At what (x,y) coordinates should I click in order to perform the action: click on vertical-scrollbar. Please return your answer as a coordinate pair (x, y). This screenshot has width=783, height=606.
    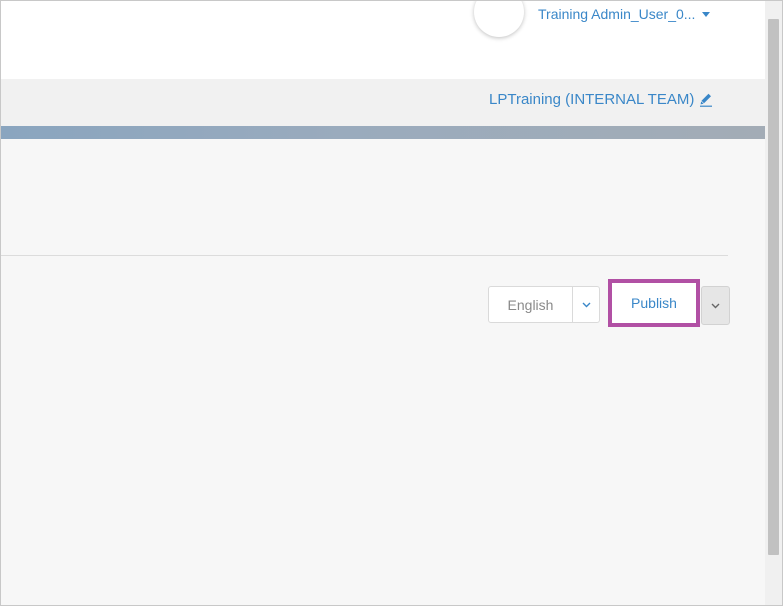
    Looking at the image, I should click on (773, 303).